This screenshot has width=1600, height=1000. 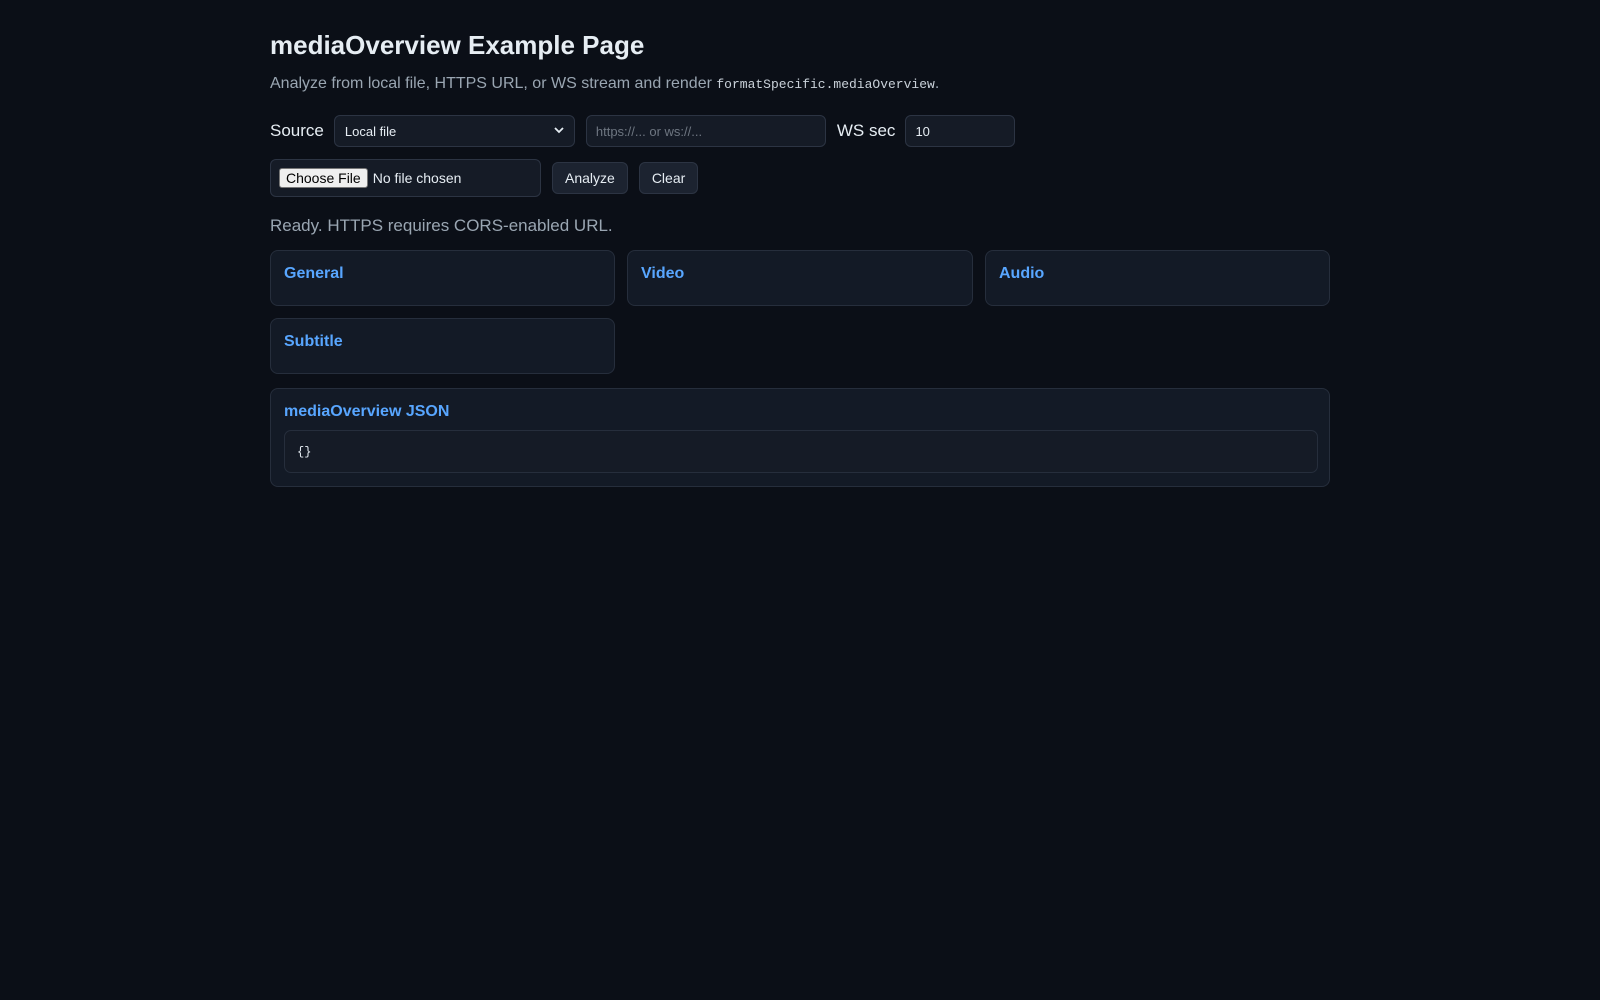 I want to click on json-card: mediaOverview JSON {}, so click(x=800, y=437).